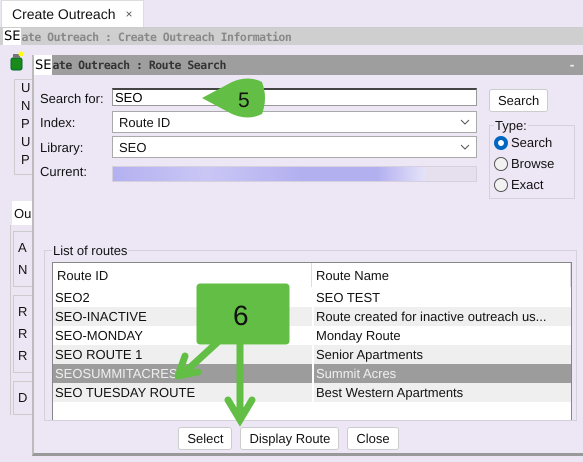 The height and width of the screenshot is (462, 583). Describe the element at coordinates (139, 65) in the screenshot. I see `dialog-title: ate Outreach : Route Search` at that location.